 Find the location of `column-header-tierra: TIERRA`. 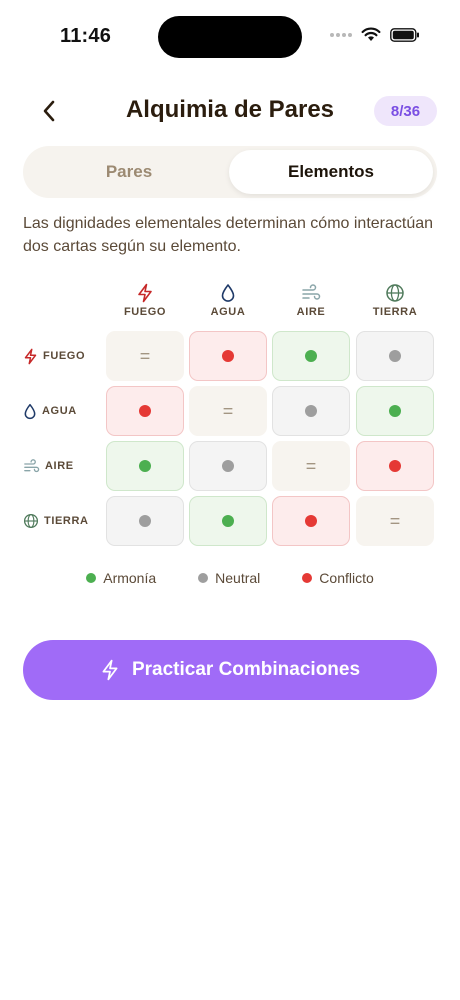

column-header-tierra: TIERRA is located at coordinates (395, 300).